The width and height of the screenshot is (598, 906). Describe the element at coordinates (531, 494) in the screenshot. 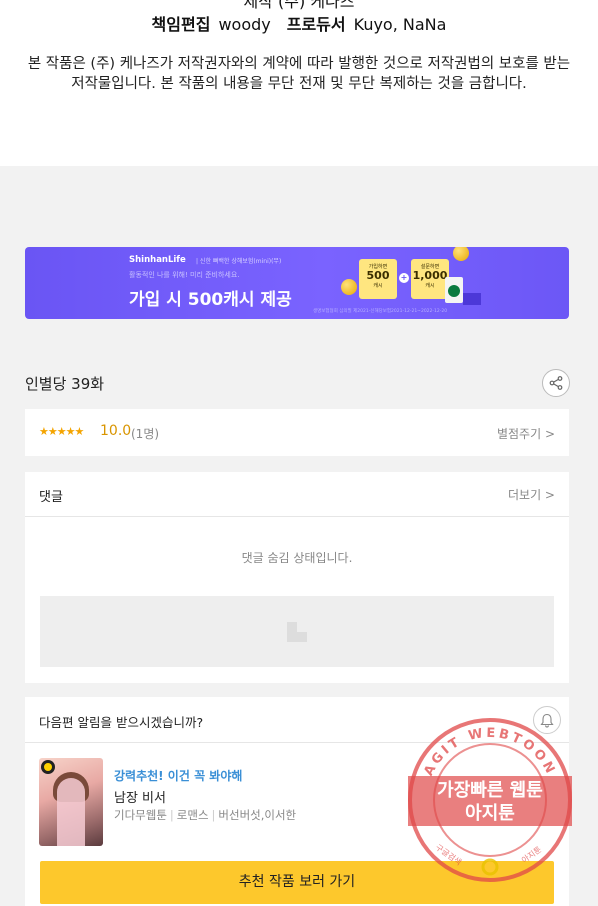

I see `comments-more-link: 더보기 >` at that location.